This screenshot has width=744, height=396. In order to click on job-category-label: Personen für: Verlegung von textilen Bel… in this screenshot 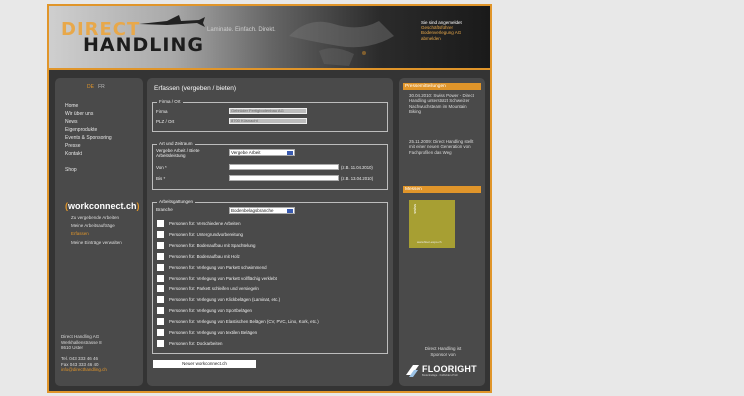, I will do `click(213, 332)`.